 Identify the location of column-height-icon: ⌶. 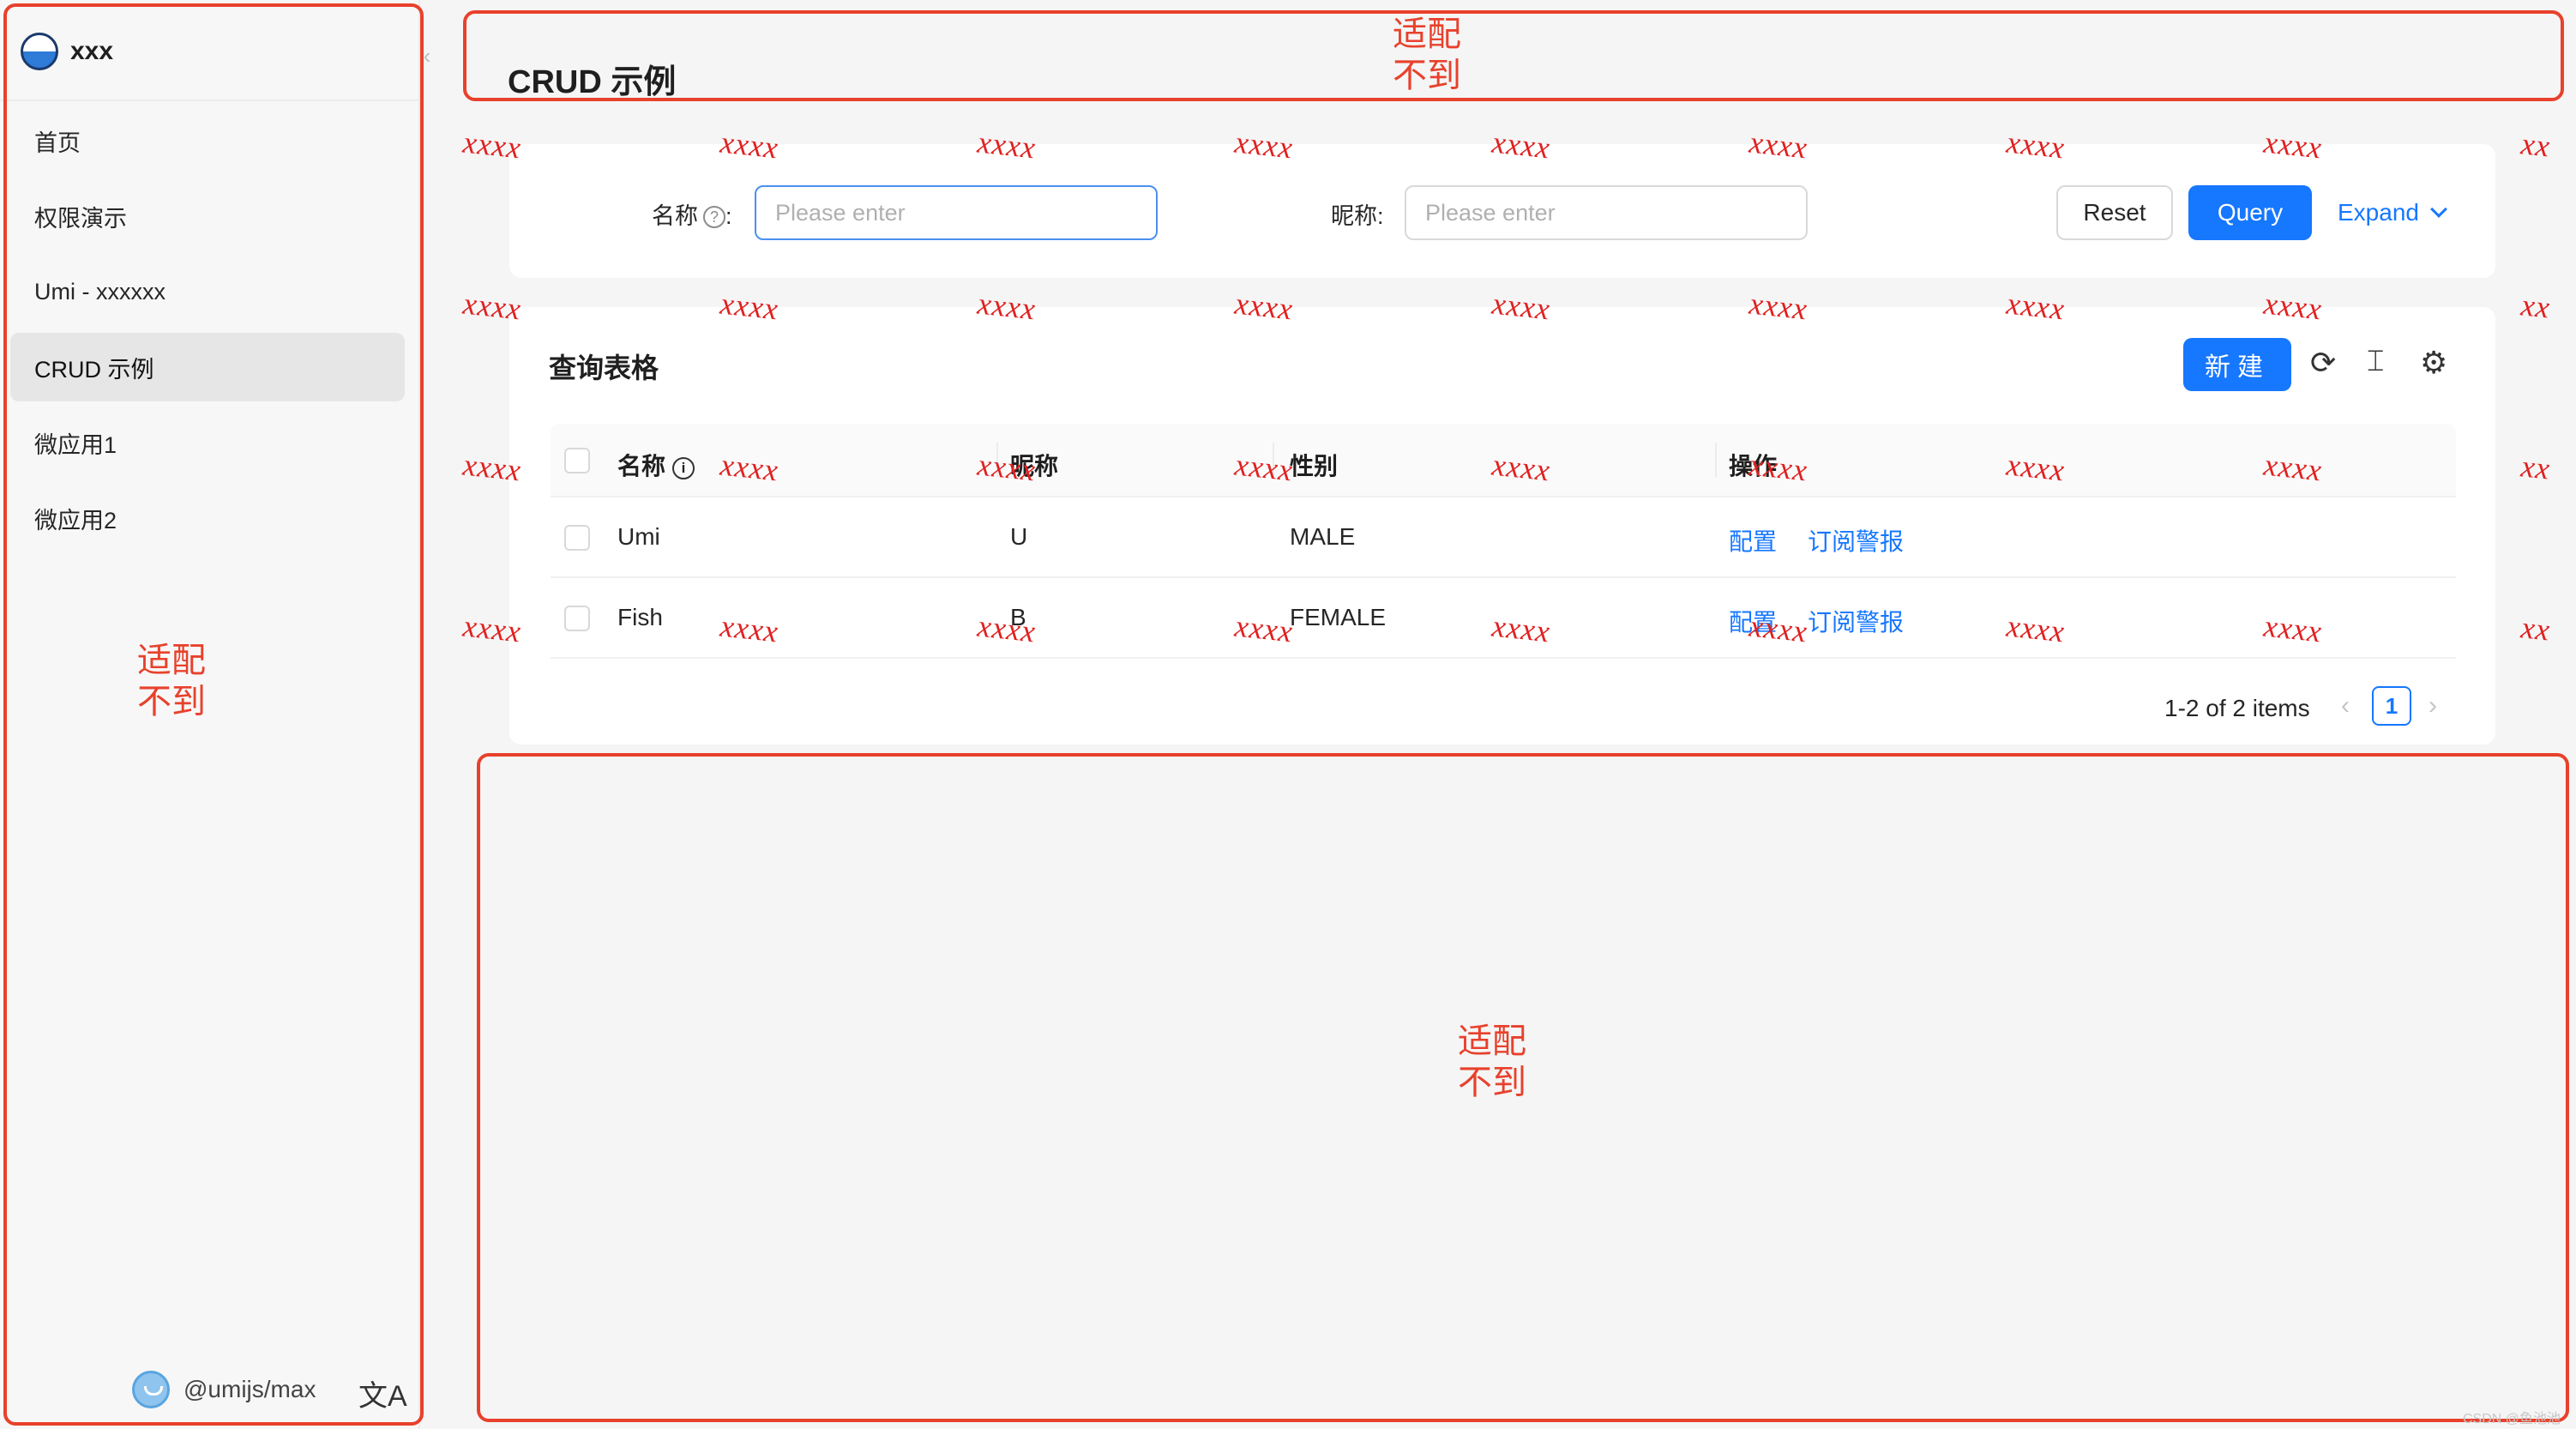
(2375, 361).